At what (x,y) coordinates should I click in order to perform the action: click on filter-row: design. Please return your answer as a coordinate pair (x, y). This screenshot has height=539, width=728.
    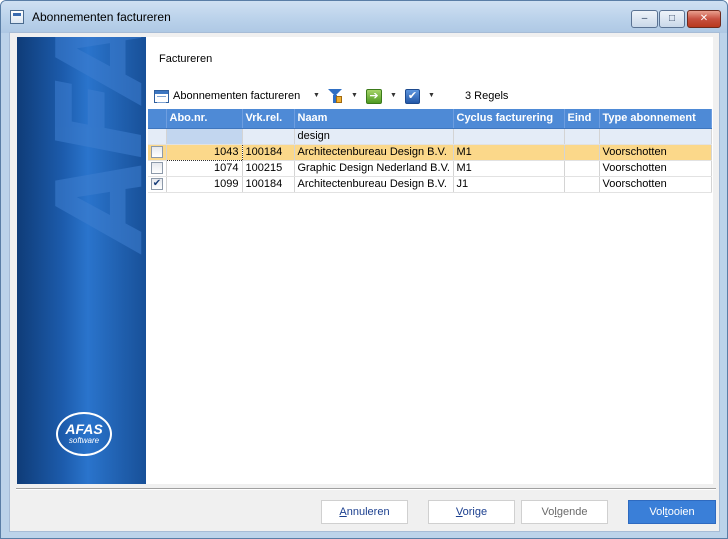
    Looking at the image, I should click on (430, 136).